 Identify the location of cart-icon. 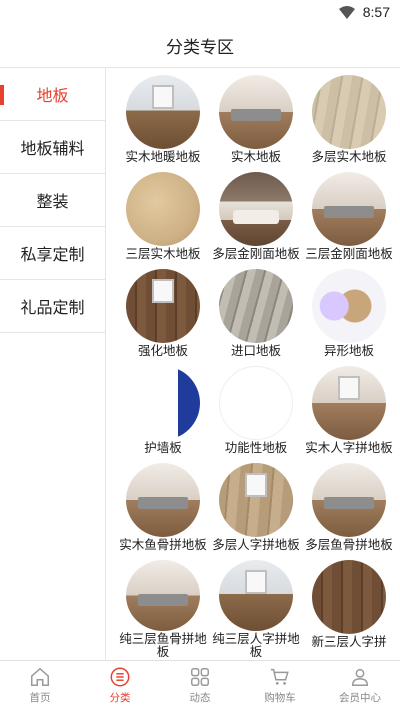
(279, 676).